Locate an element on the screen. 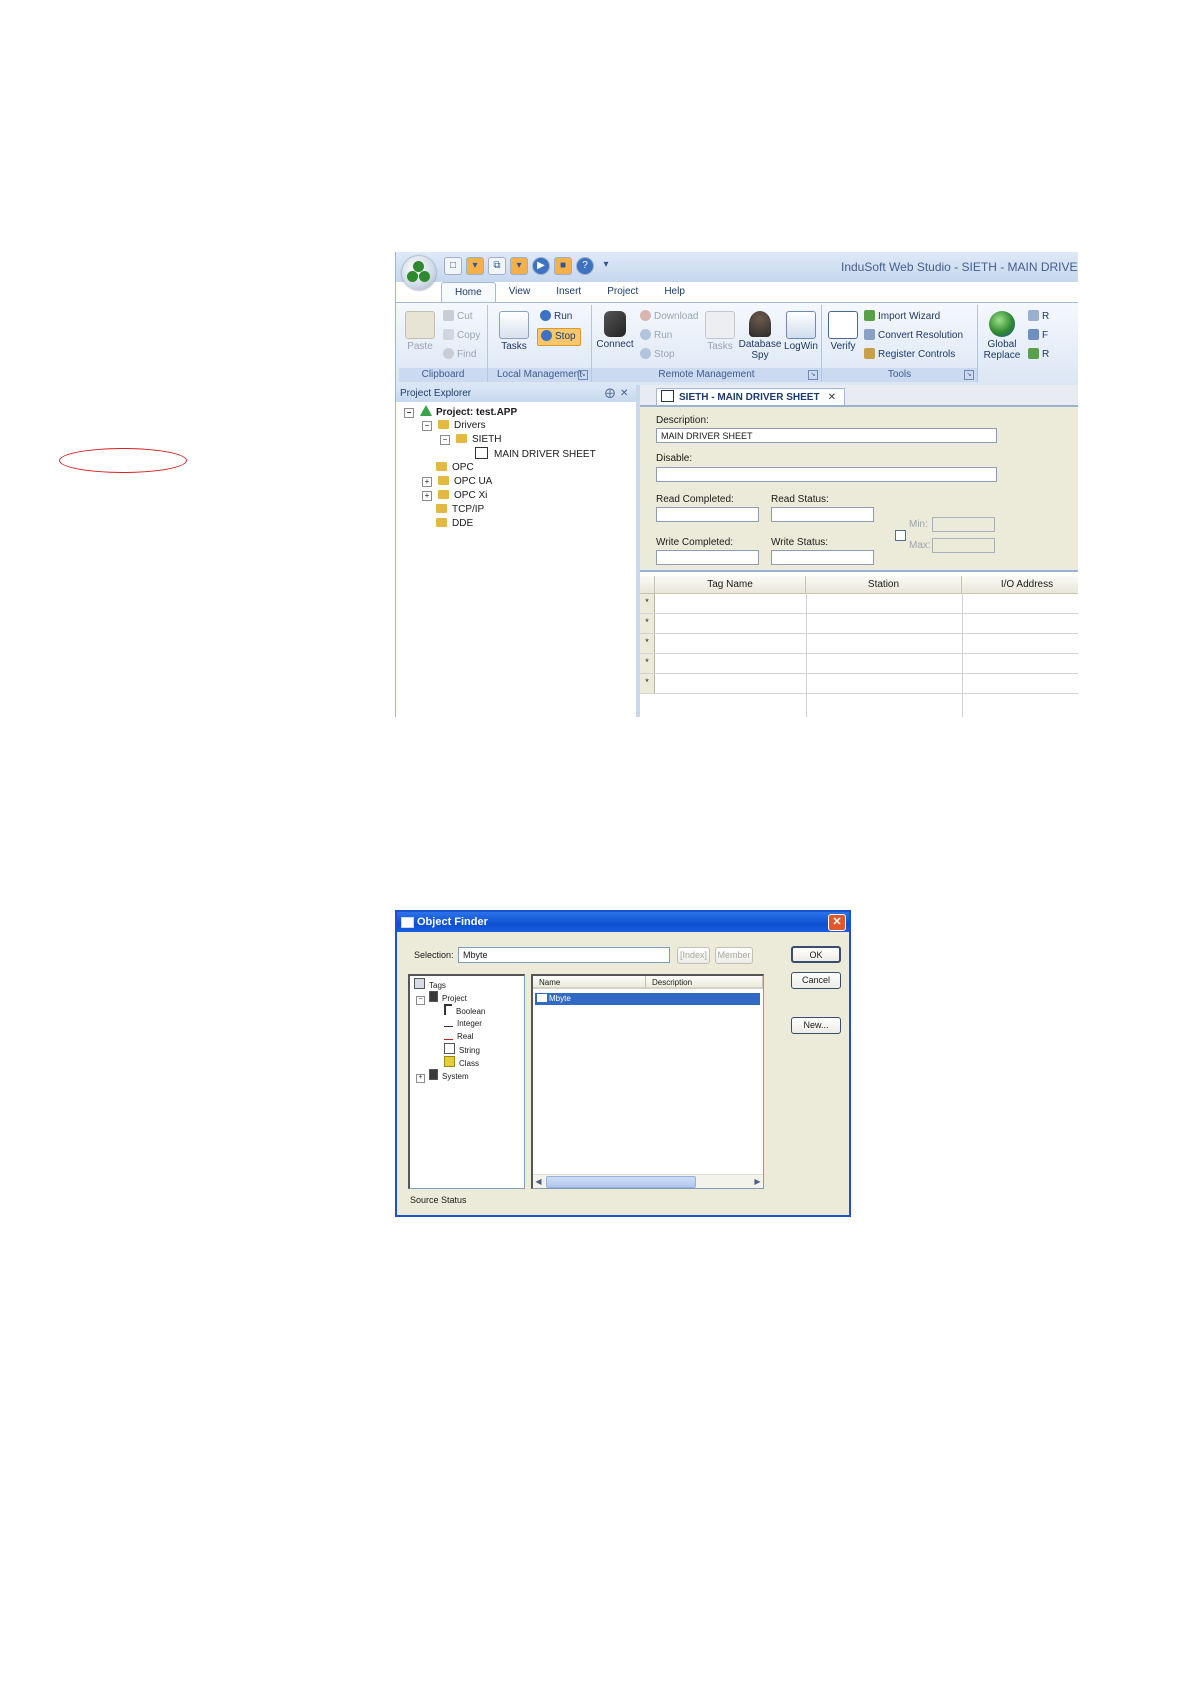 The image size is (1191, 1684). open-folder-icon: ▾ is located at coordinates (475, 266).